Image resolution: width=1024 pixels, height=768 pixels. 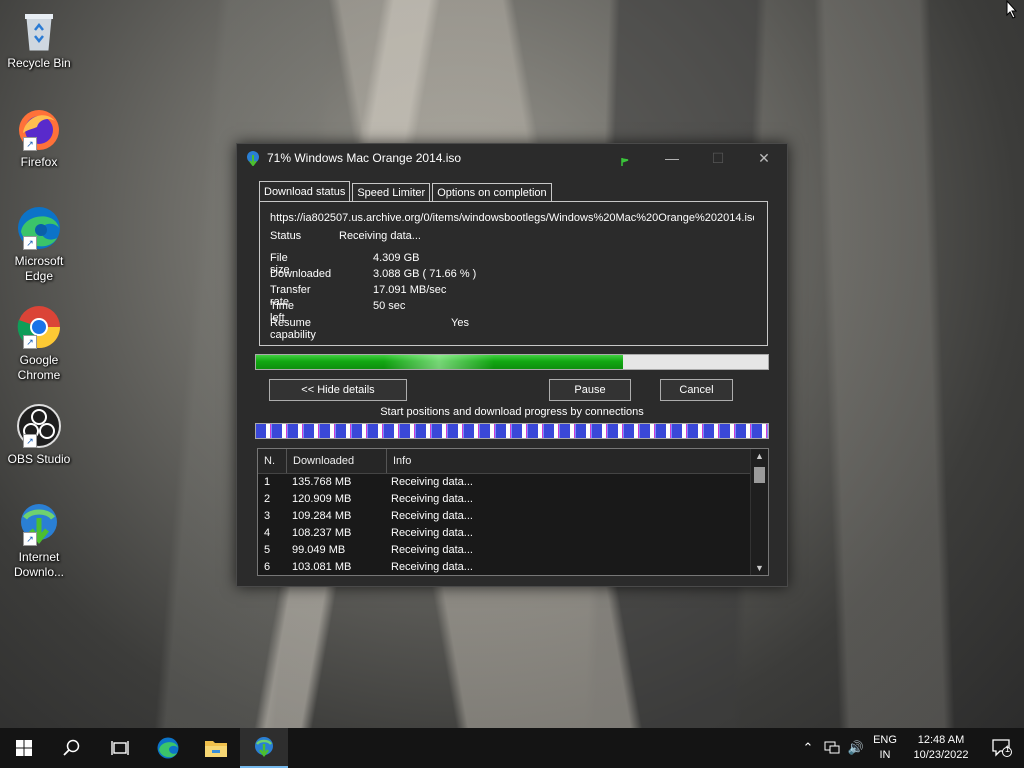 I want to click on file-size-value: 4.309 GB, so click(x=396, y=258).